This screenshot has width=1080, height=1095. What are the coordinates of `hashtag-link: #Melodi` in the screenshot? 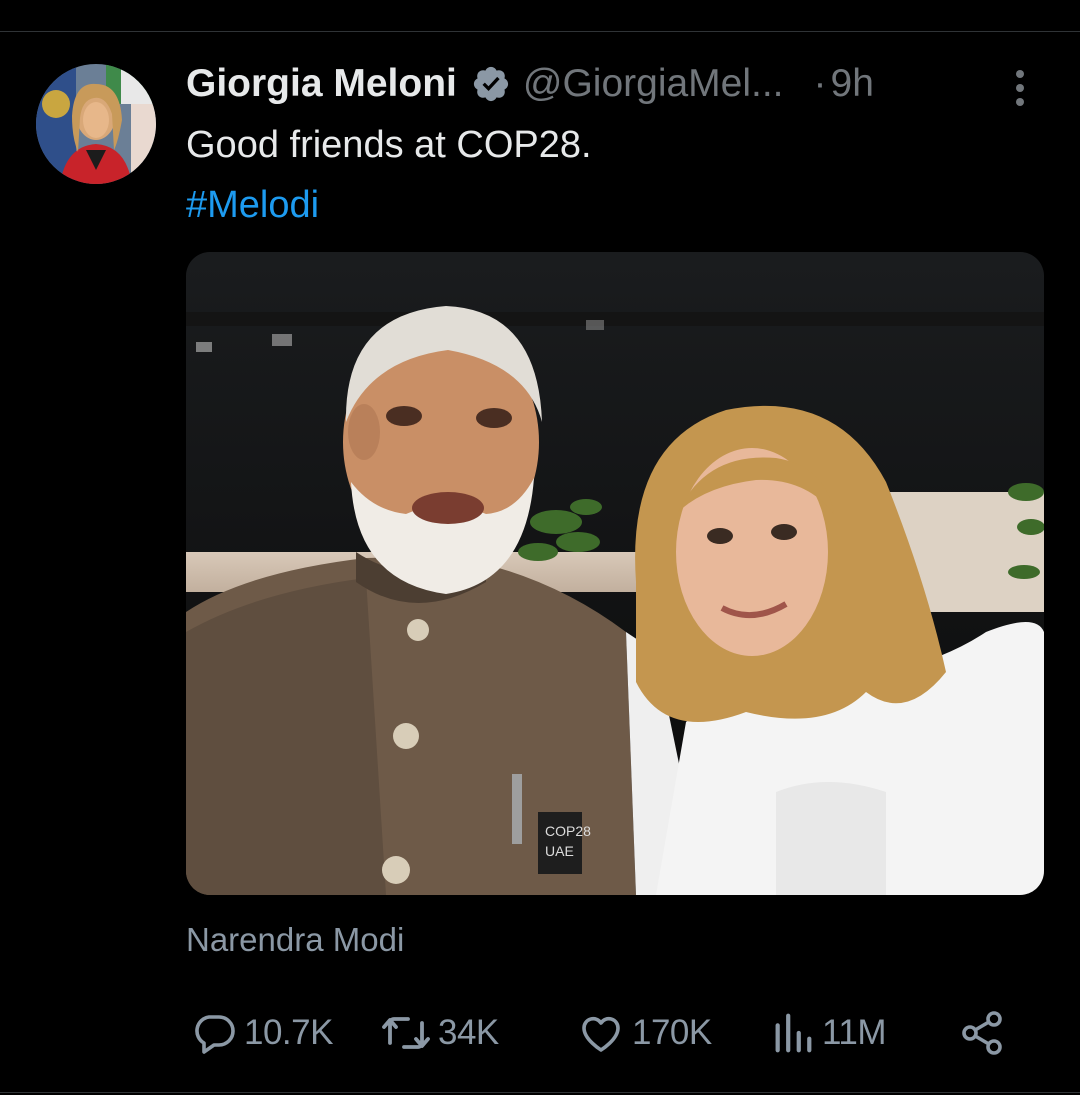 It's located at (252, 205).